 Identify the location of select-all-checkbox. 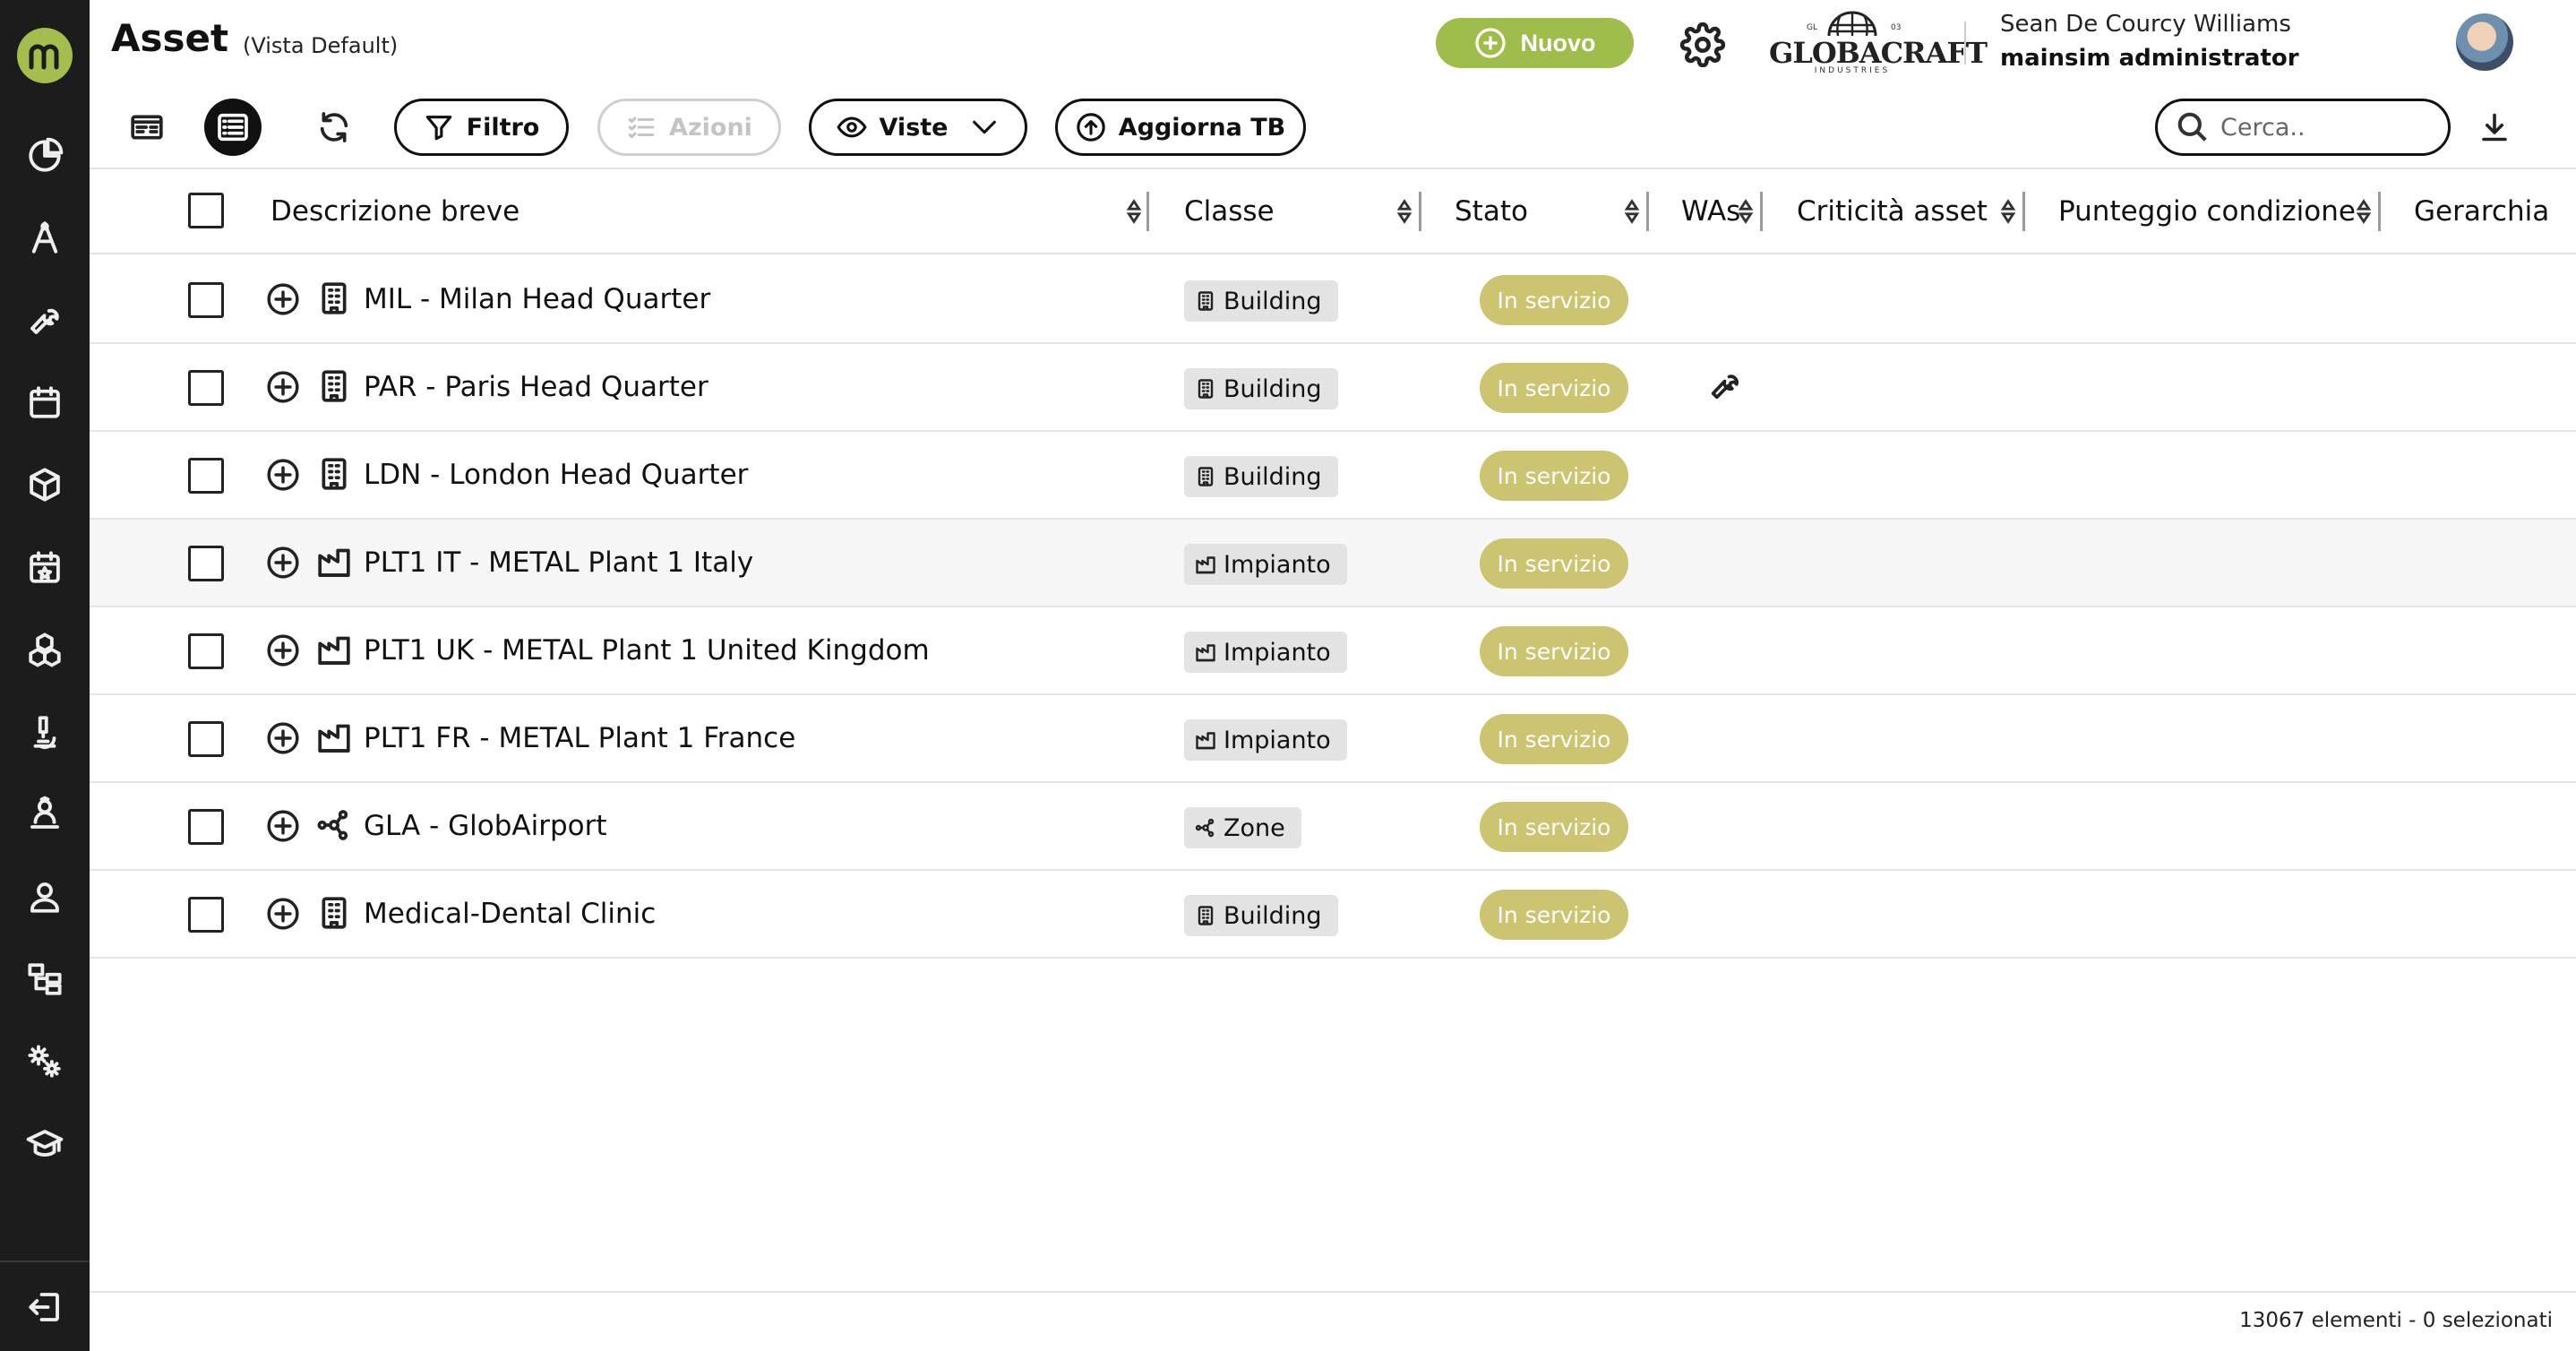
(206, 210).